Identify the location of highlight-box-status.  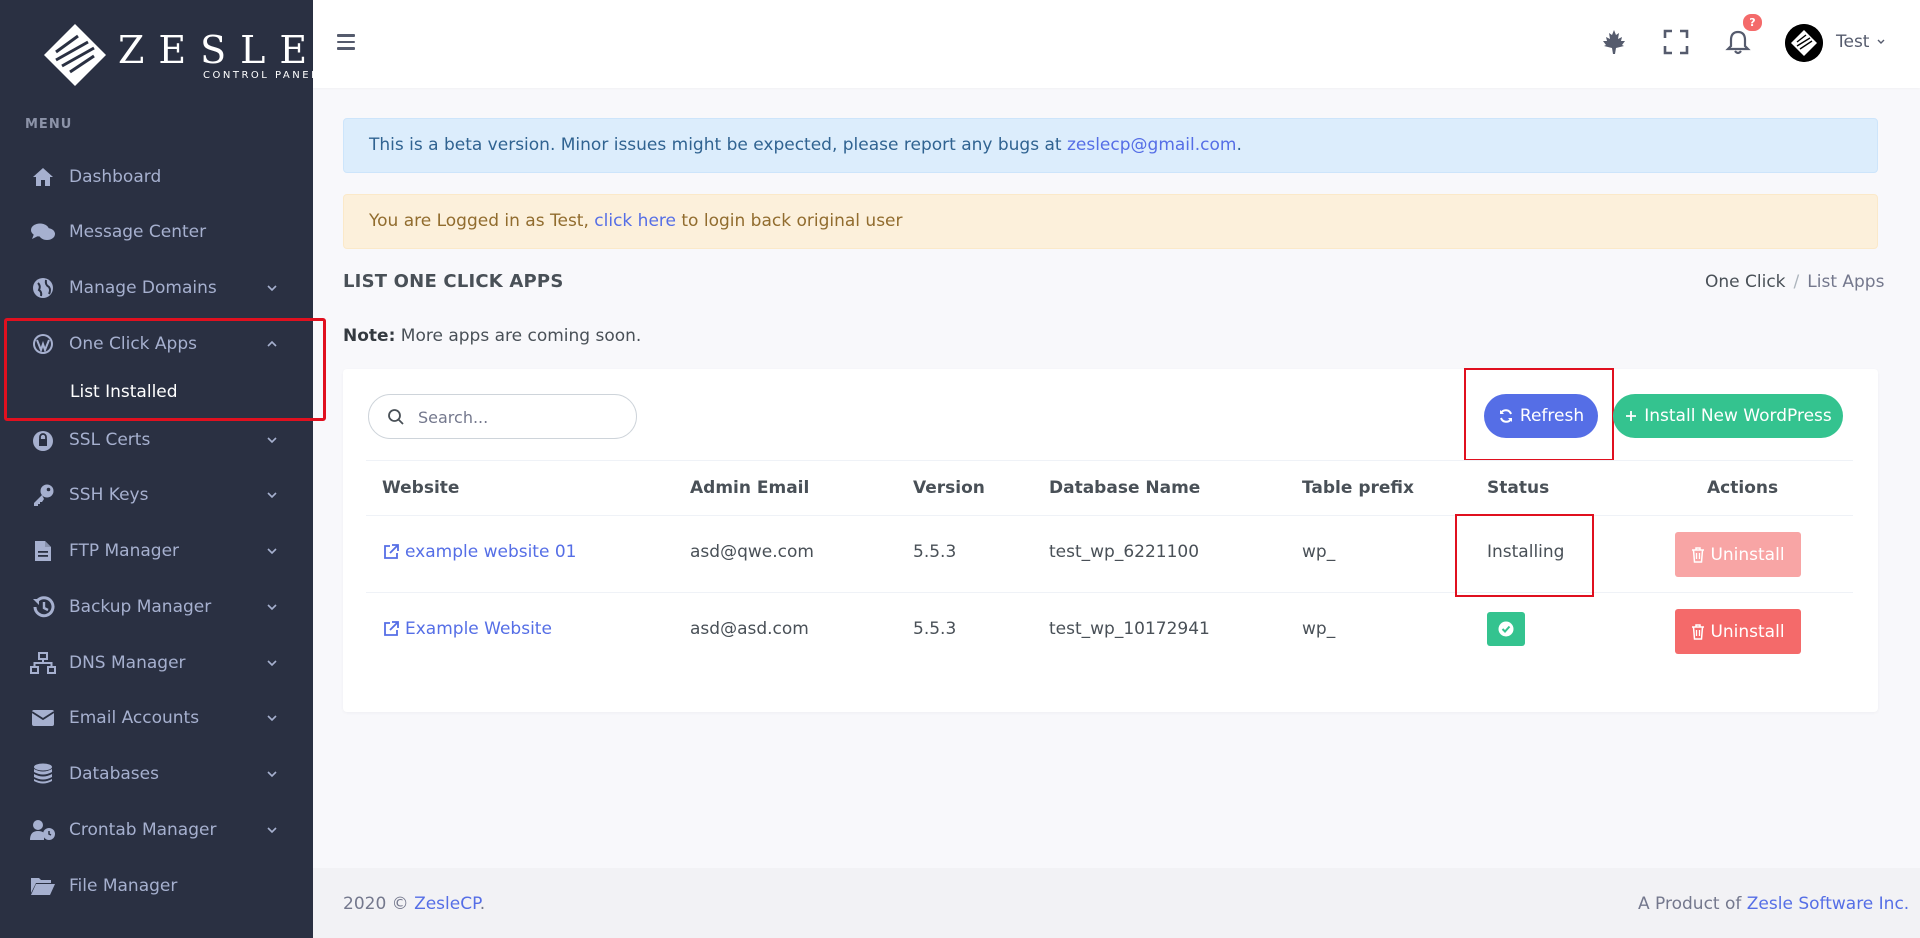
(1524, 555).